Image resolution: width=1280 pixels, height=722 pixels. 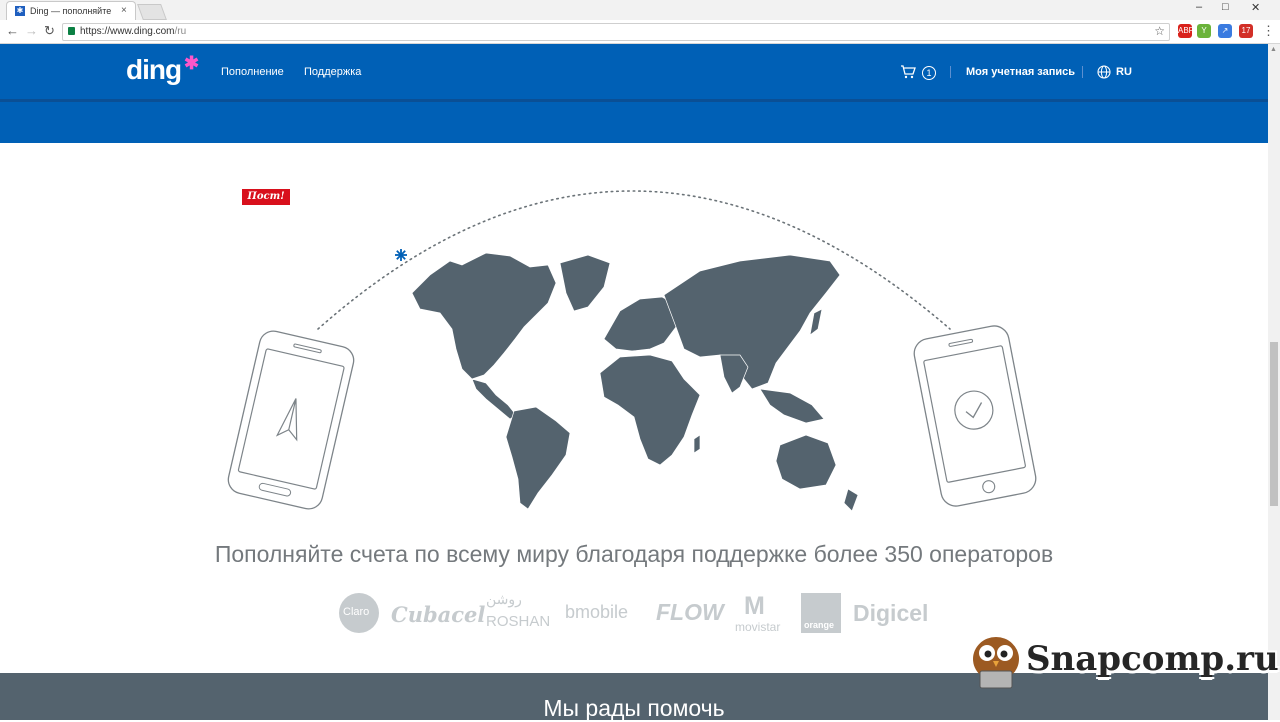 What do you see at coordinates (1124, 72) in the screenshot?
I see `language-selector: RU` at bounding box center [1124, 72].